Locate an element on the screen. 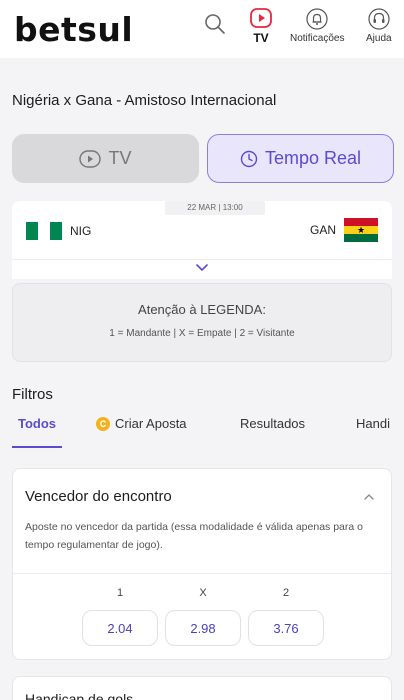 Image resolution: width=404 pixels, height=700 pixels. odd-option-draw: X 2.98 is located at coordinates (203, 616).